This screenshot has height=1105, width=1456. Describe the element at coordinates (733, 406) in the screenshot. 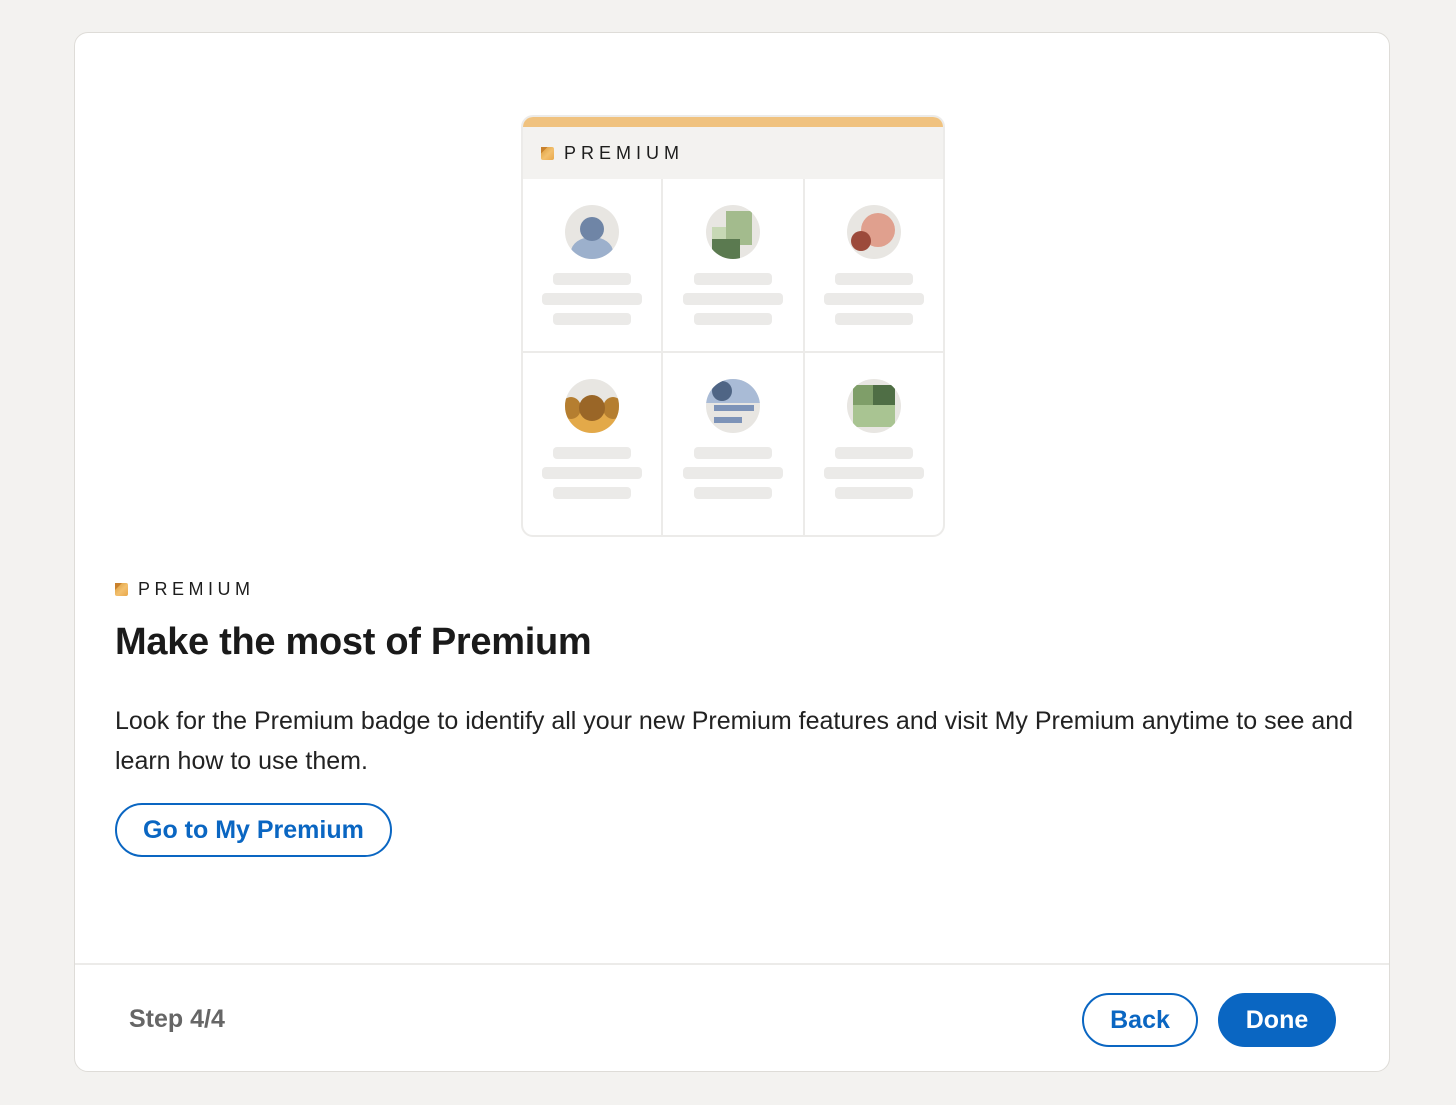

I see `text-lines-icon` at that location.